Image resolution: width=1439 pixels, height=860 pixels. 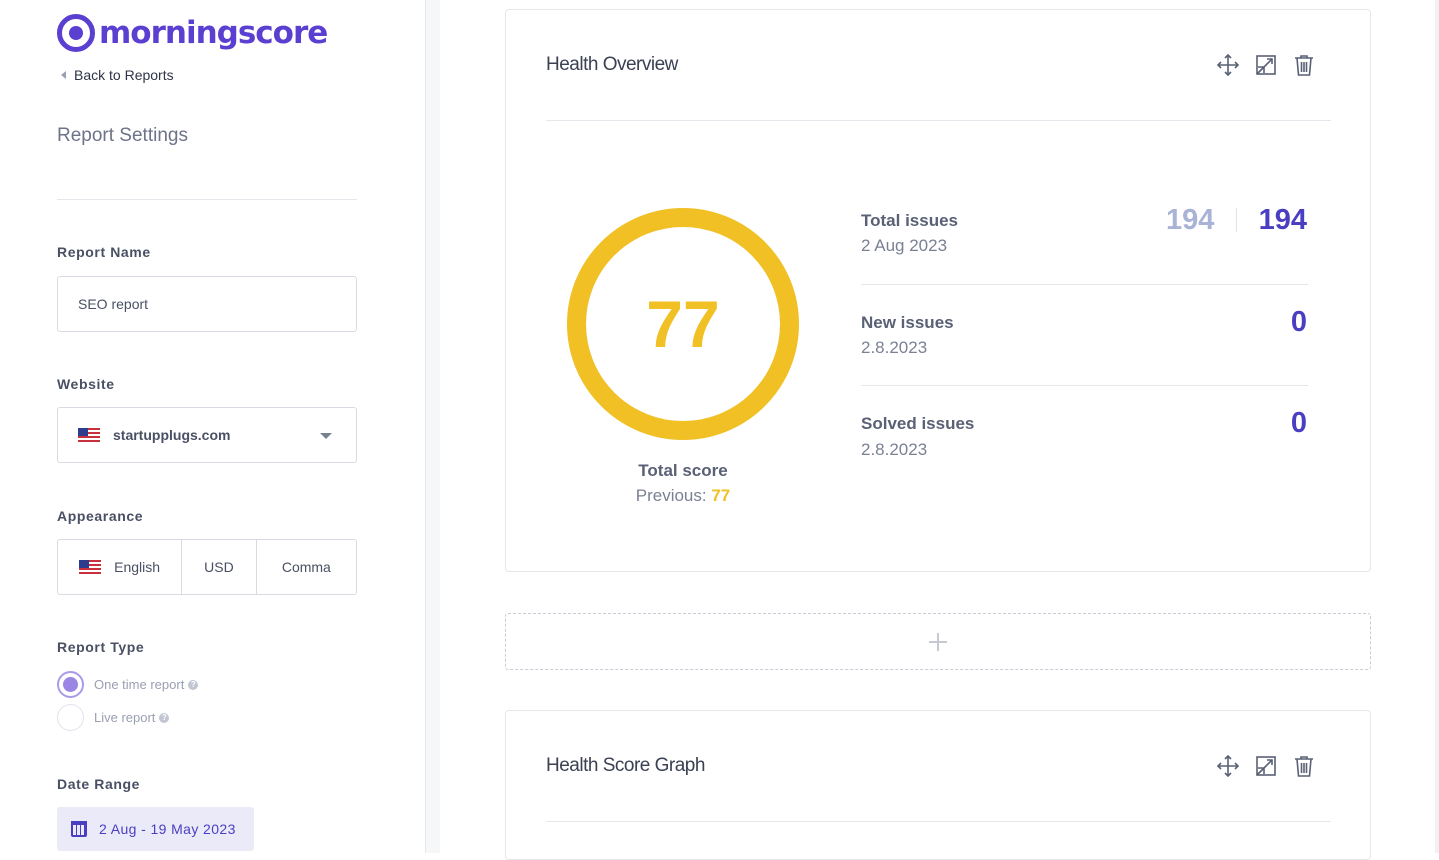 What do you see at coordinates (86, 384) in the screenshot?
I see `website-label: Website` at bounding box center [86, 384].